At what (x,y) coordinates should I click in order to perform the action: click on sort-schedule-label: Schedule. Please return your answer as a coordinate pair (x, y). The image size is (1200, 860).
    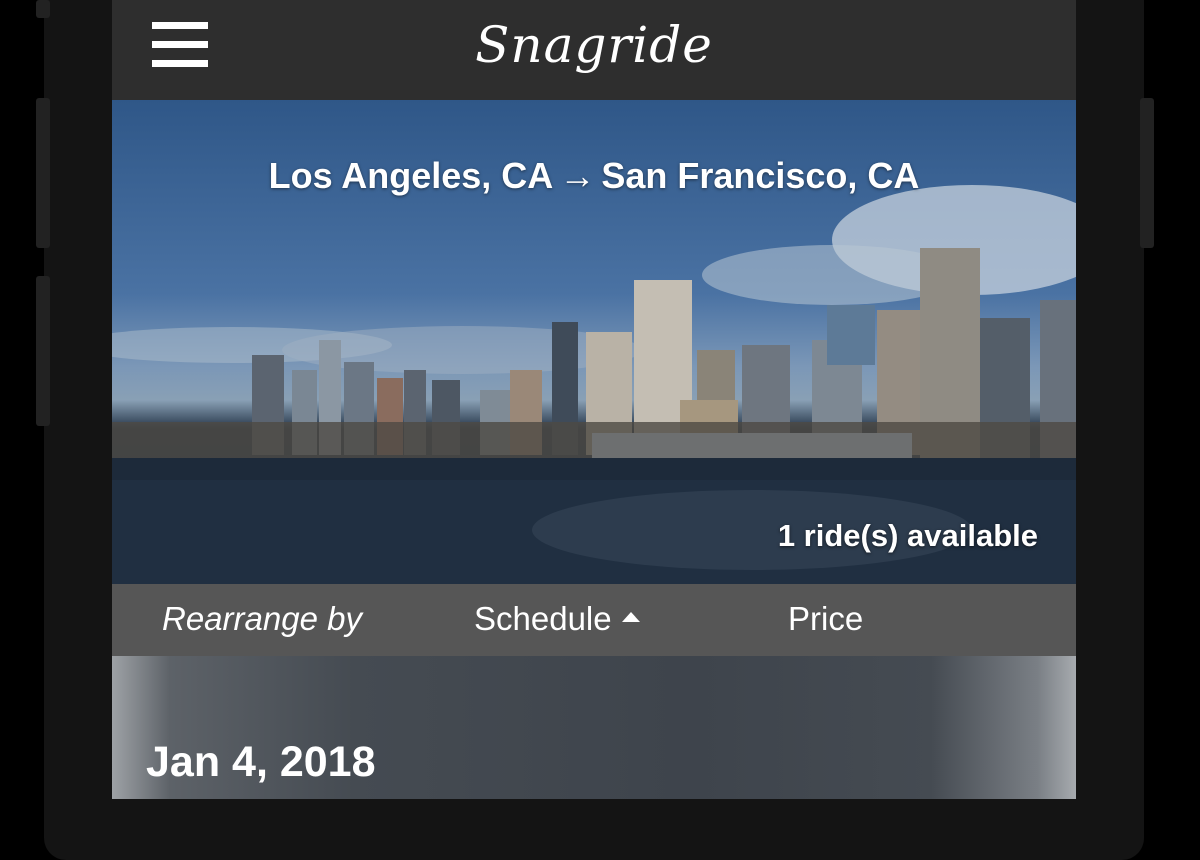
    Looking at the image, I should click on (543, 618).